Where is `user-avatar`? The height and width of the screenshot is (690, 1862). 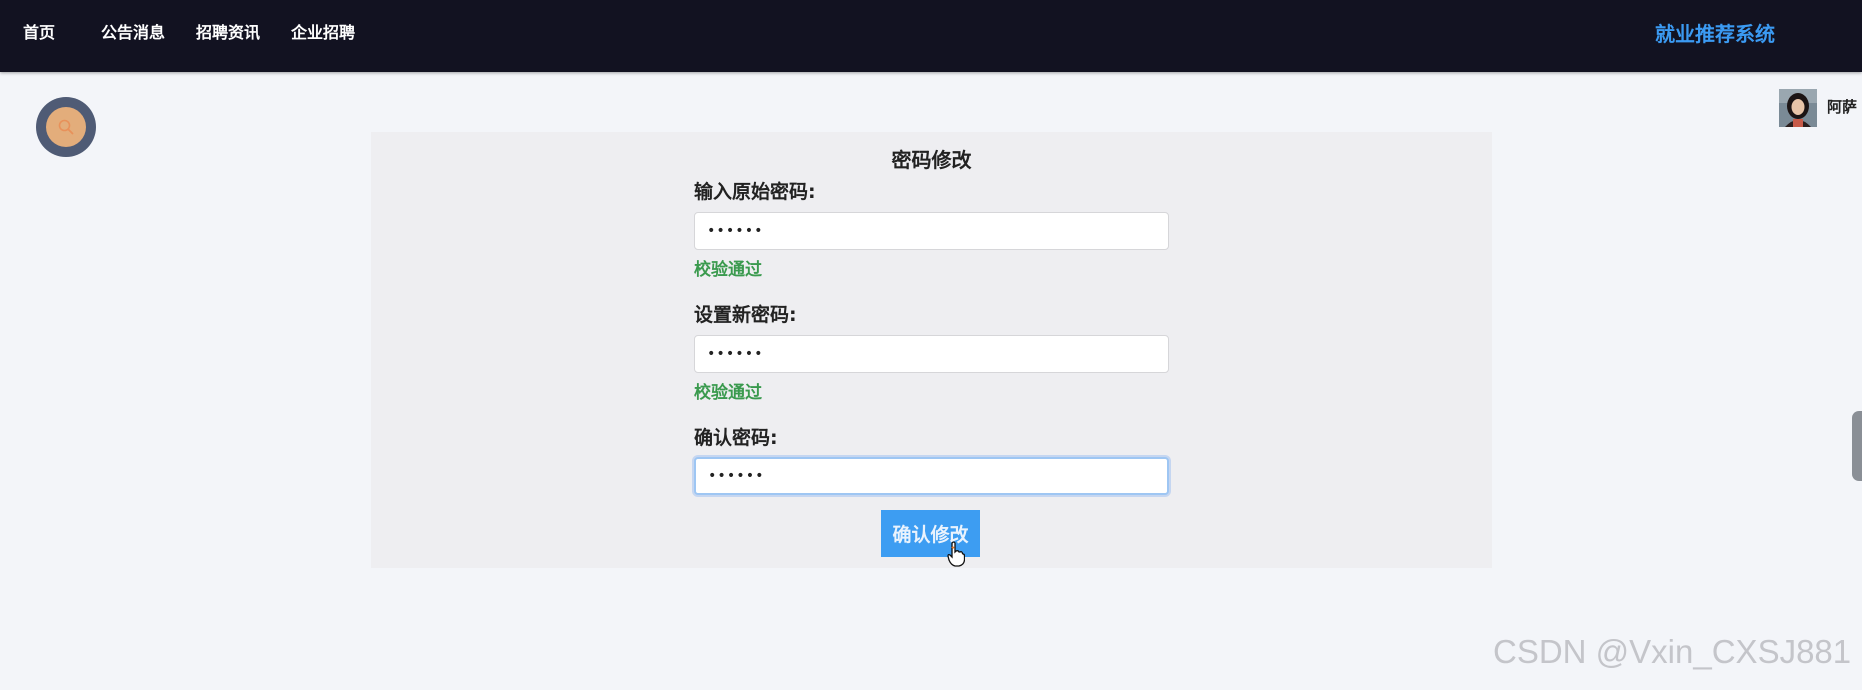
user-avatar is located at coordinates (1798, 108).